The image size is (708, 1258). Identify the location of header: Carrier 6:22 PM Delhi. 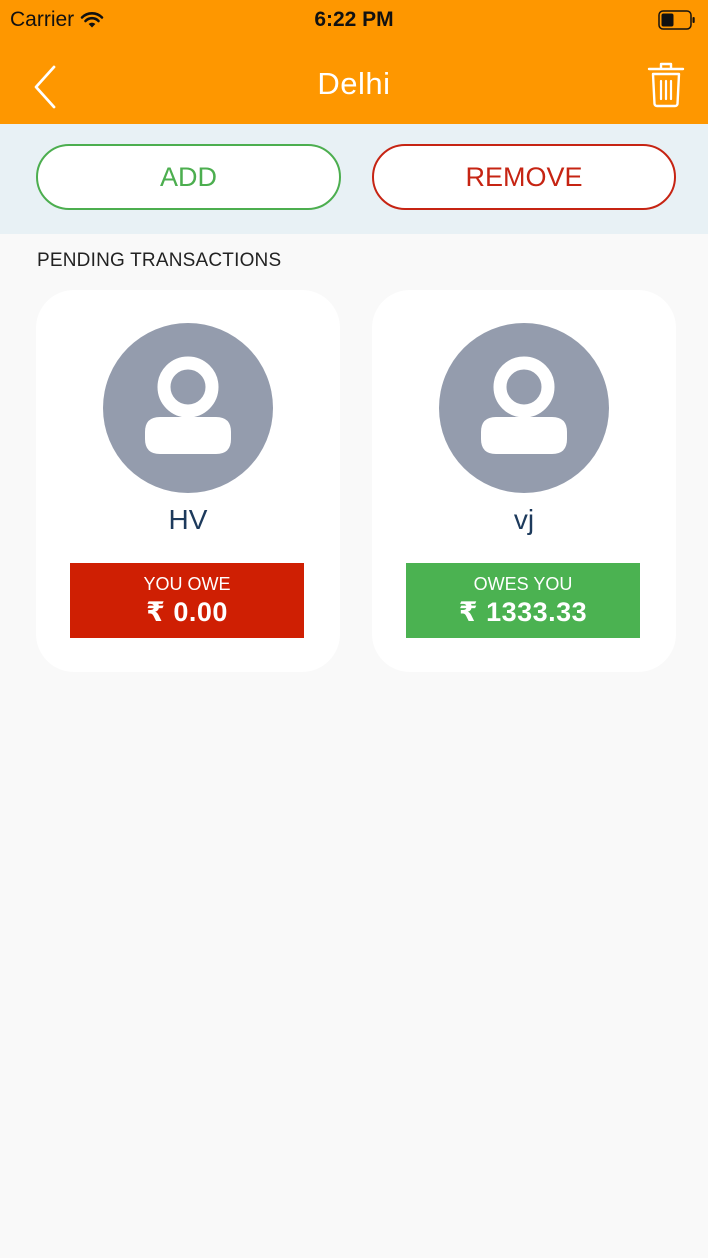
(354, 62).